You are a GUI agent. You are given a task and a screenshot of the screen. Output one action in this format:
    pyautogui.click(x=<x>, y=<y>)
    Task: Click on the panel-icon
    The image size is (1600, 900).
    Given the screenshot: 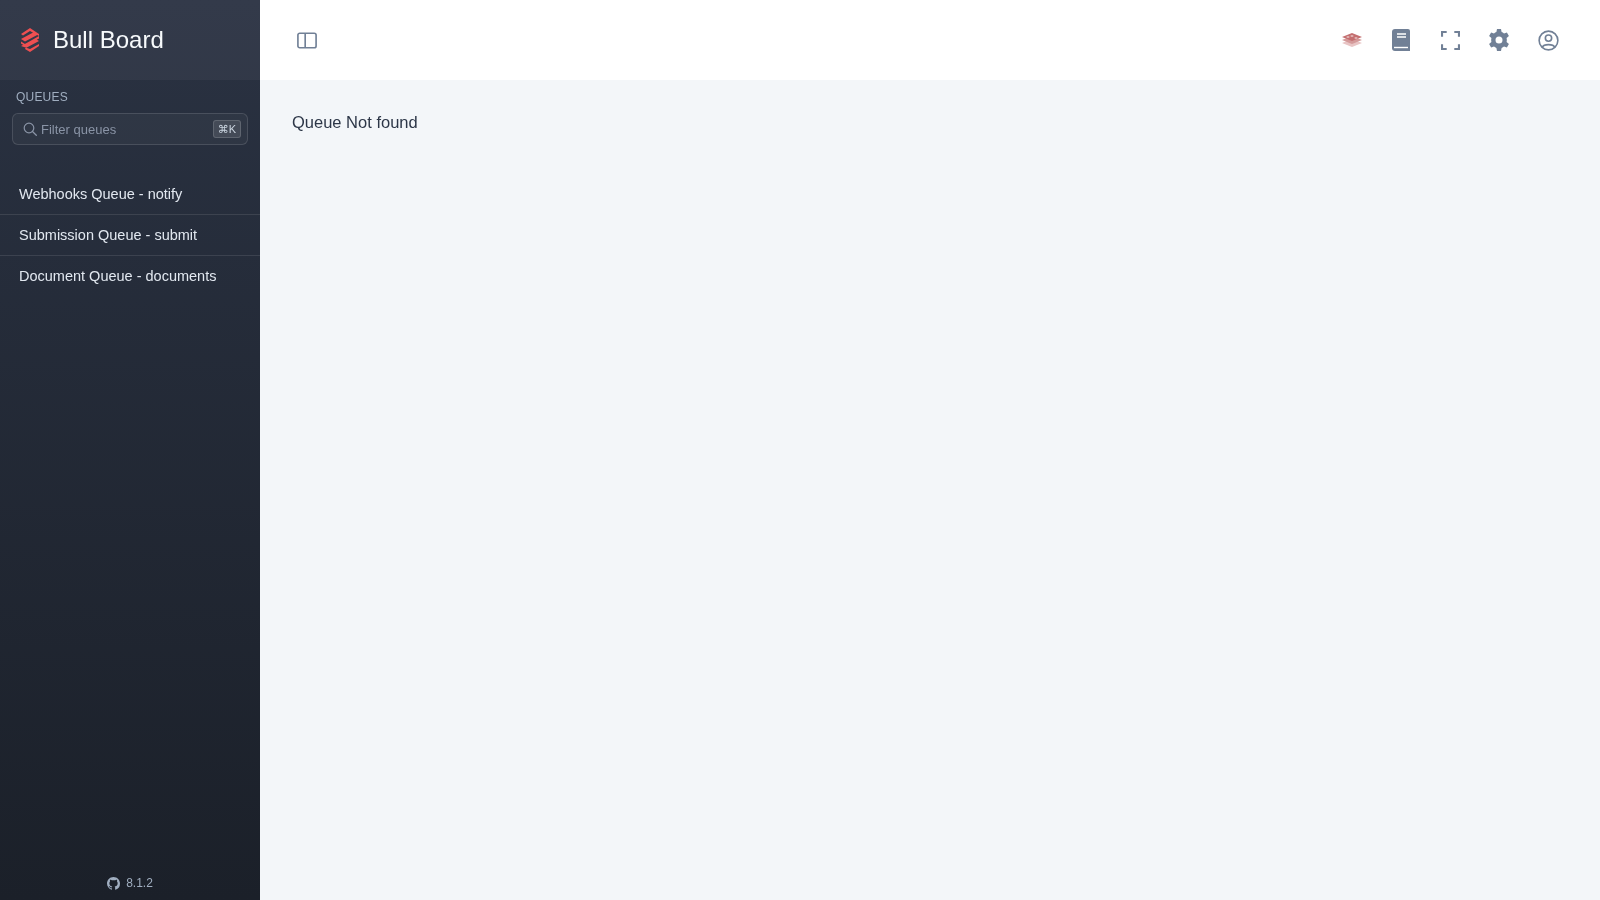 What is the action you would take?
    pyautogui.click(x=307, y=40)
    